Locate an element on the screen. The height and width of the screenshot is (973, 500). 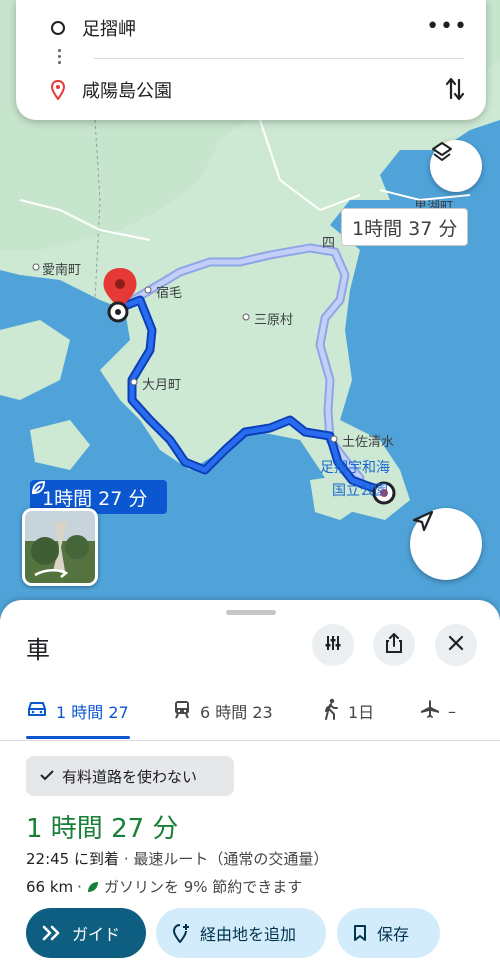
map-label-park-line2: 国立公園 is located at coordinates (360, 491).